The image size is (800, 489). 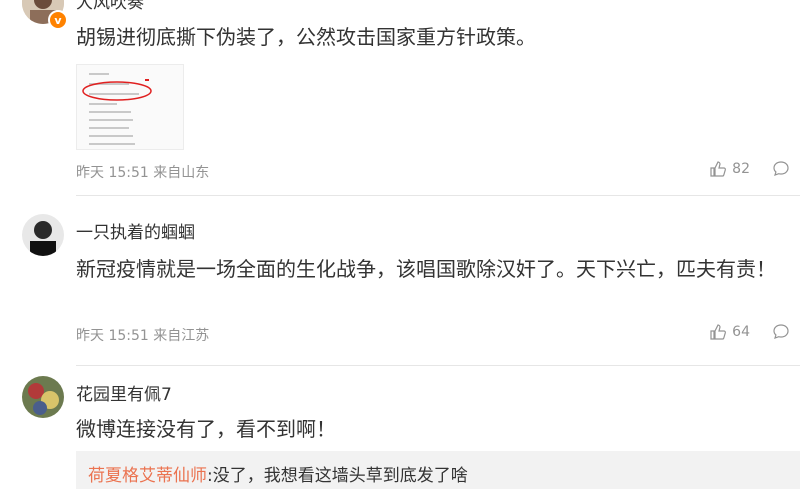 What do you see at coordinates (337, 476) in the screenshot?
I see `reply-text: :没了，我想看这墙头草到底发了啥` at bounding box center [337, 476].